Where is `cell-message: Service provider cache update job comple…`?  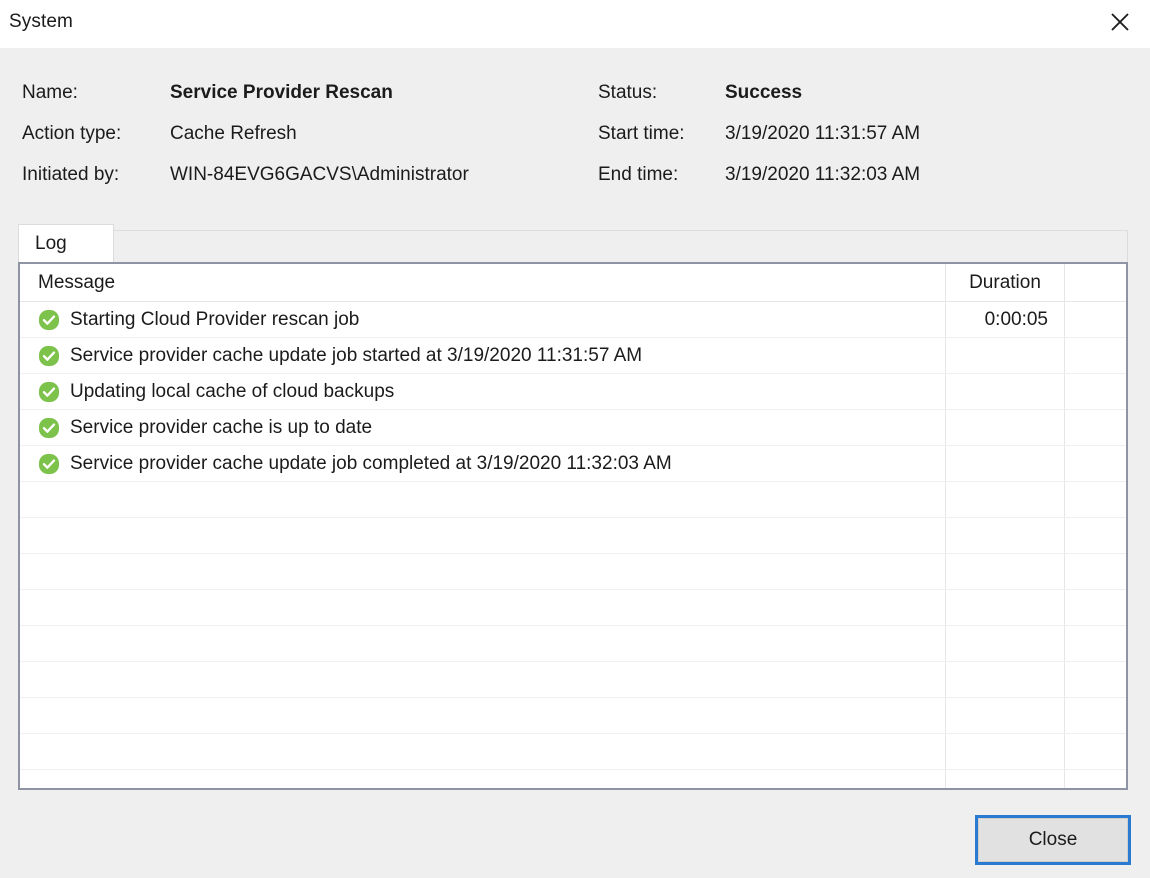
cell-message: Service provider cache update job comple… is located at coordinates (482, 463).